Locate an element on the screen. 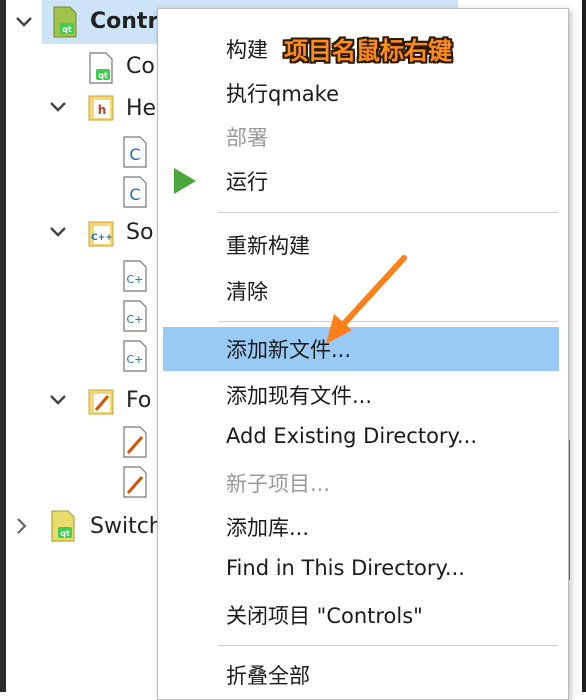  annotation-arrow-icon is located at coordinates (366, 299).